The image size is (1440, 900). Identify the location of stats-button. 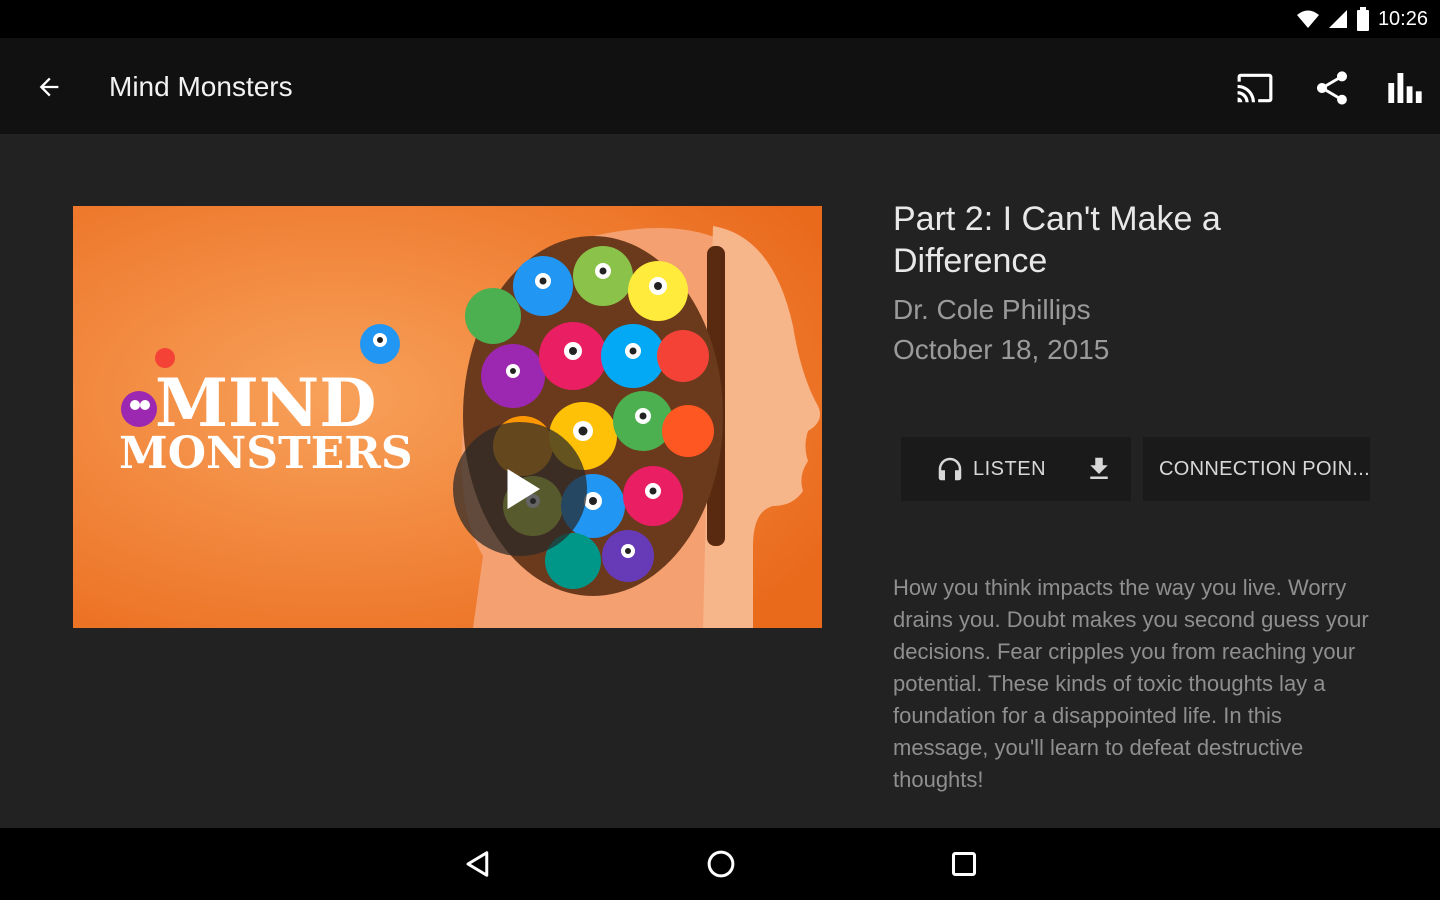
(1405, 88).